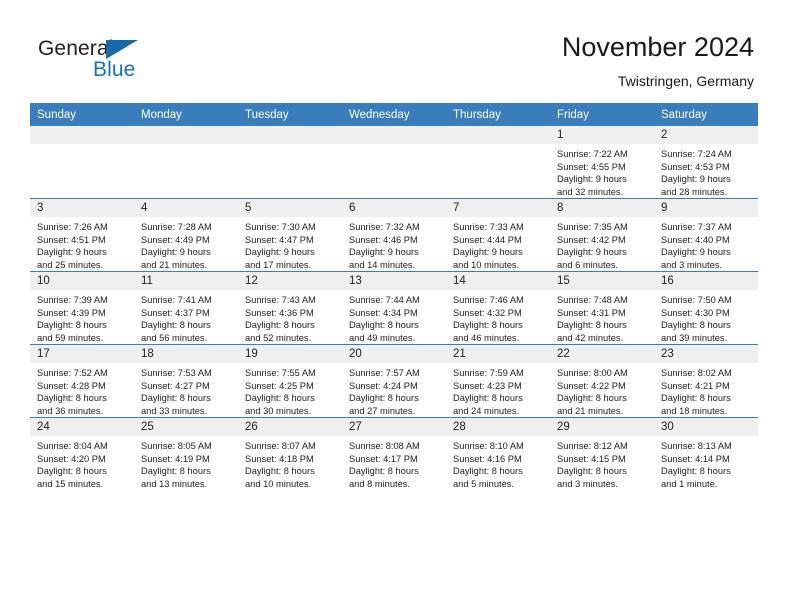 Image resolution: width=792 pixels, height=612 pixels. I want to click on daylight-duration-line2: and 10 minutes., so click(486, 264).